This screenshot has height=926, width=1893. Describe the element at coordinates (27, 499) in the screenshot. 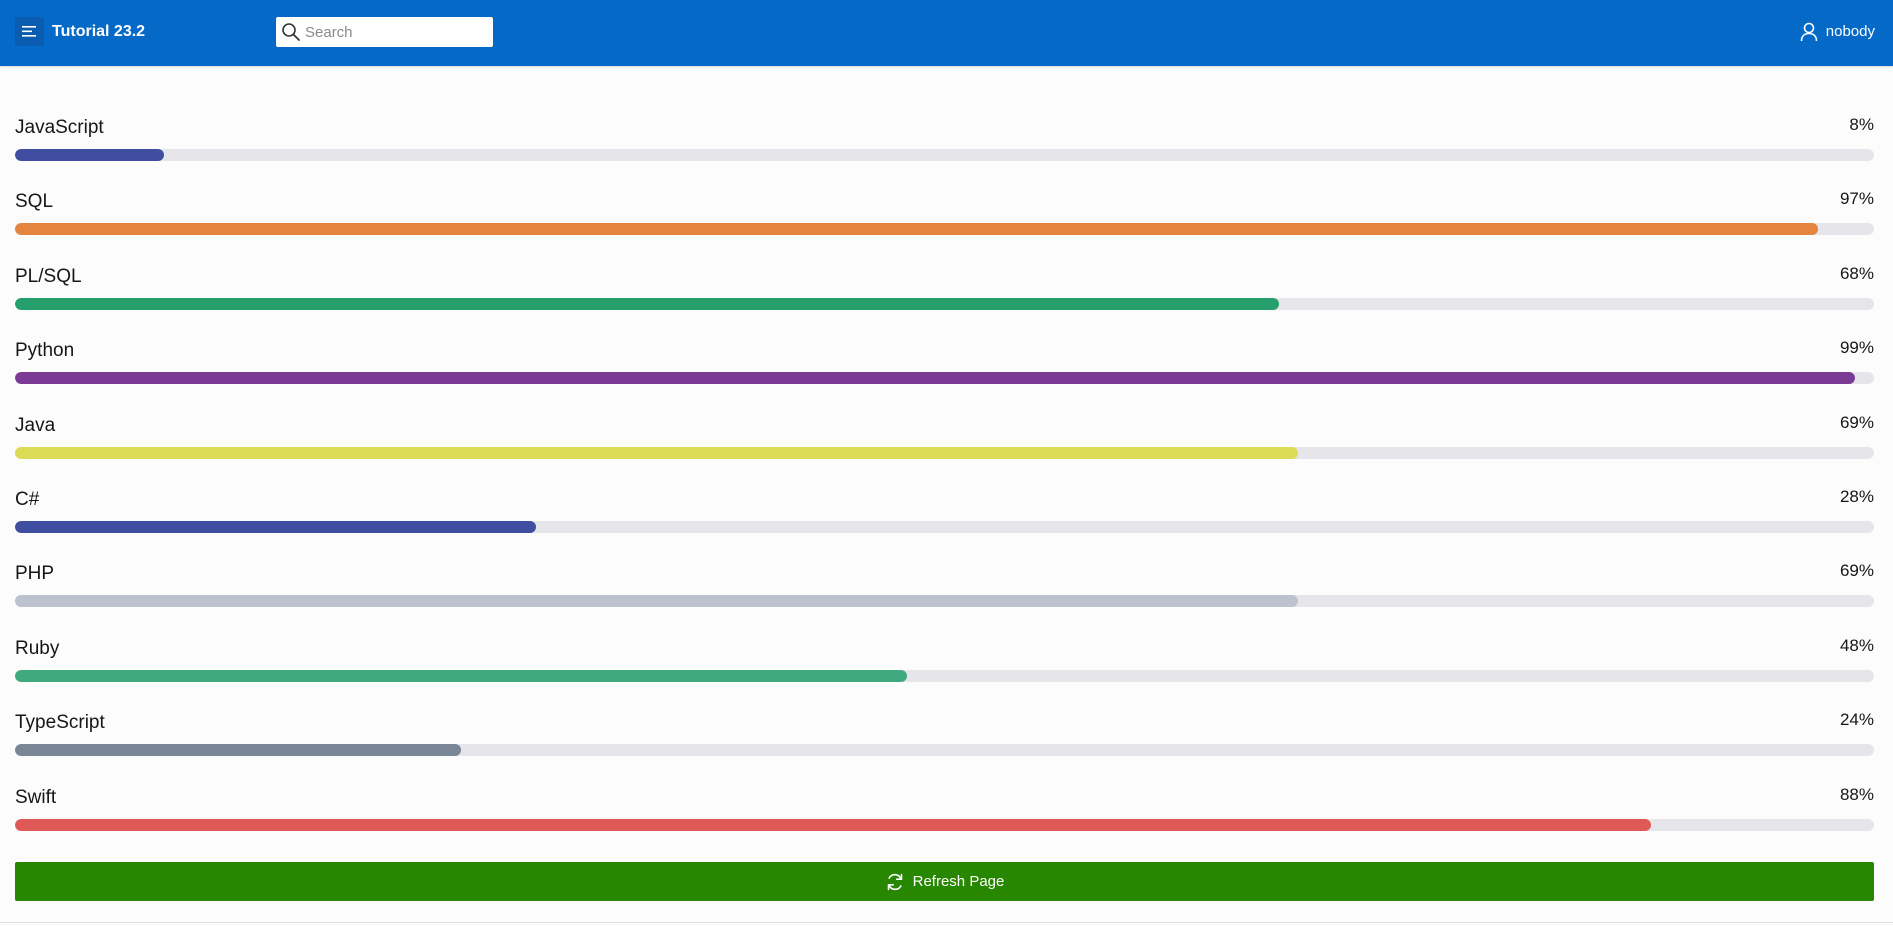

I see `progress-label: C#` at that location.